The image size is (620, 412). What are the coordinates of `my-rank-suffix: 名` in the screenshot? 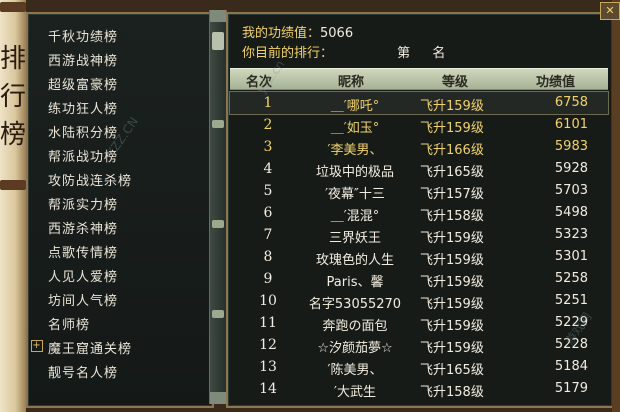 It's located at (439, 53).